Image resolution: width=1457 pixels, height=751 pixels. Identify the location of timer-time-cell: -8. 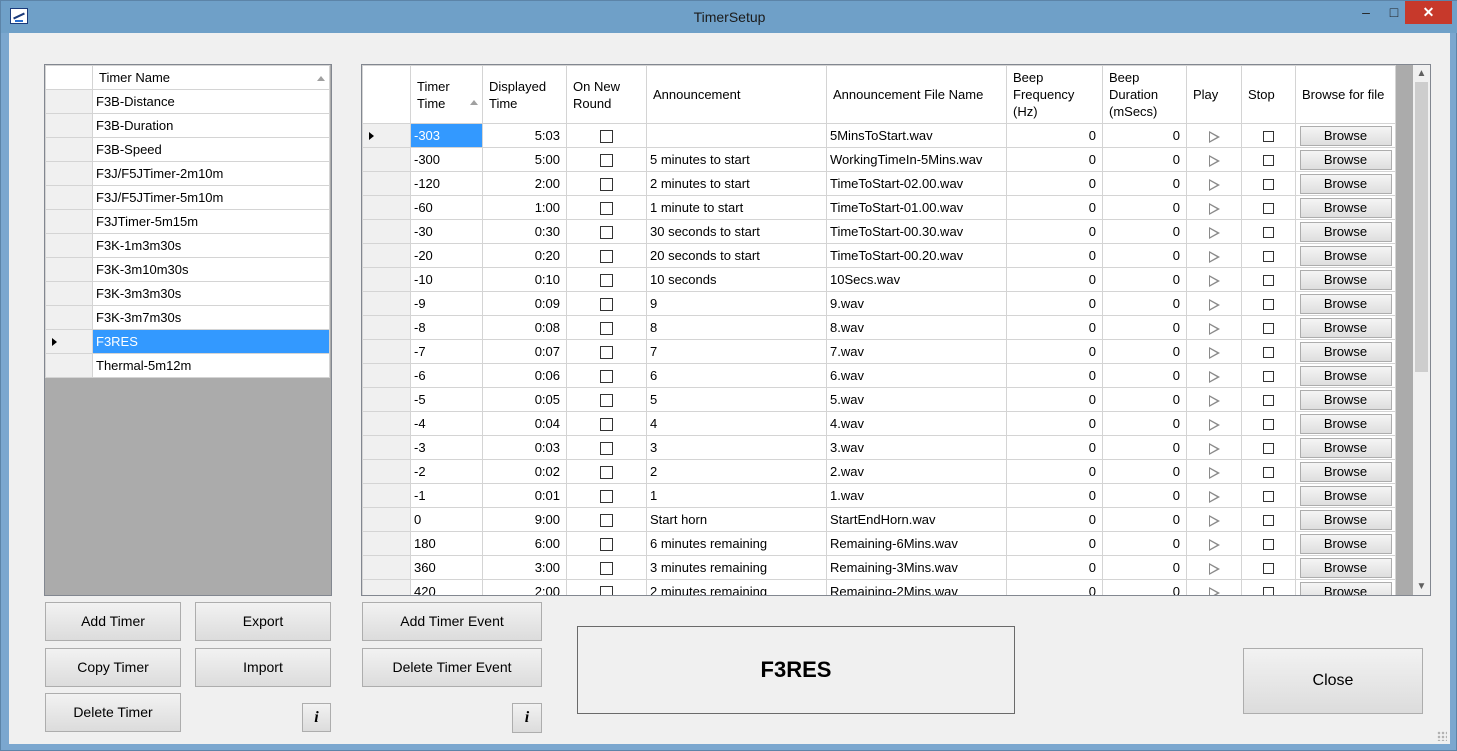
(446, 327).